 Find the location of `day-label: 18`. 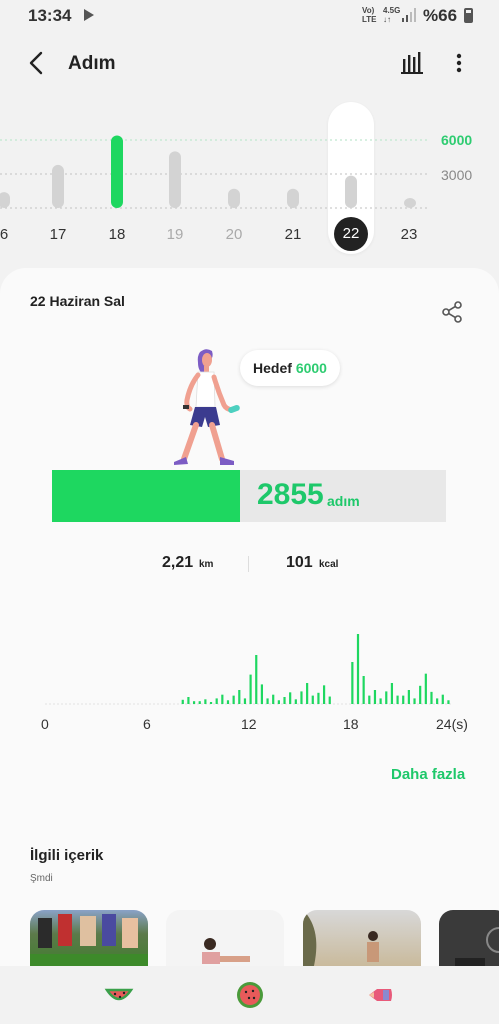

day-label: 18 is located at coordinates (117, 234).